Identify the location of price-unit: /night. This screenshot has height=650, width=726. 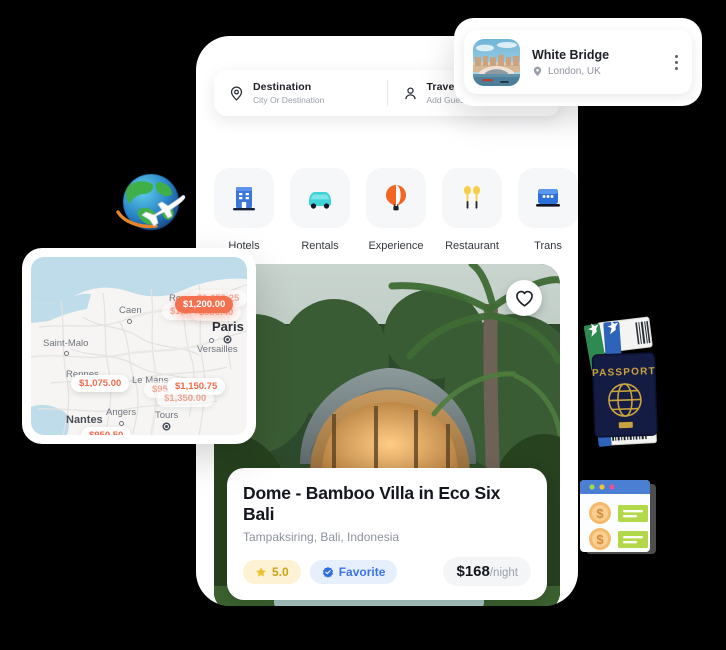
(503, 573).